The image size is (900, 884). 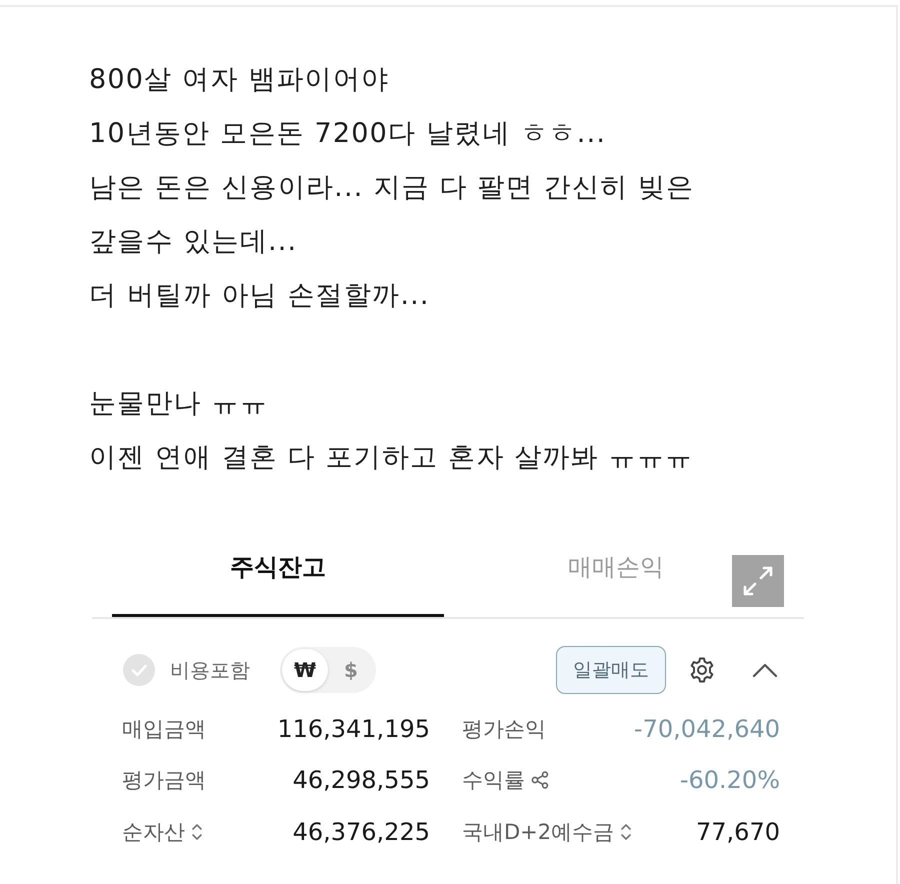 What do you see at coordinates (164, 780) in the screenshot?
I see `summary-label: 평가금액` at bounding box center [164, 780].